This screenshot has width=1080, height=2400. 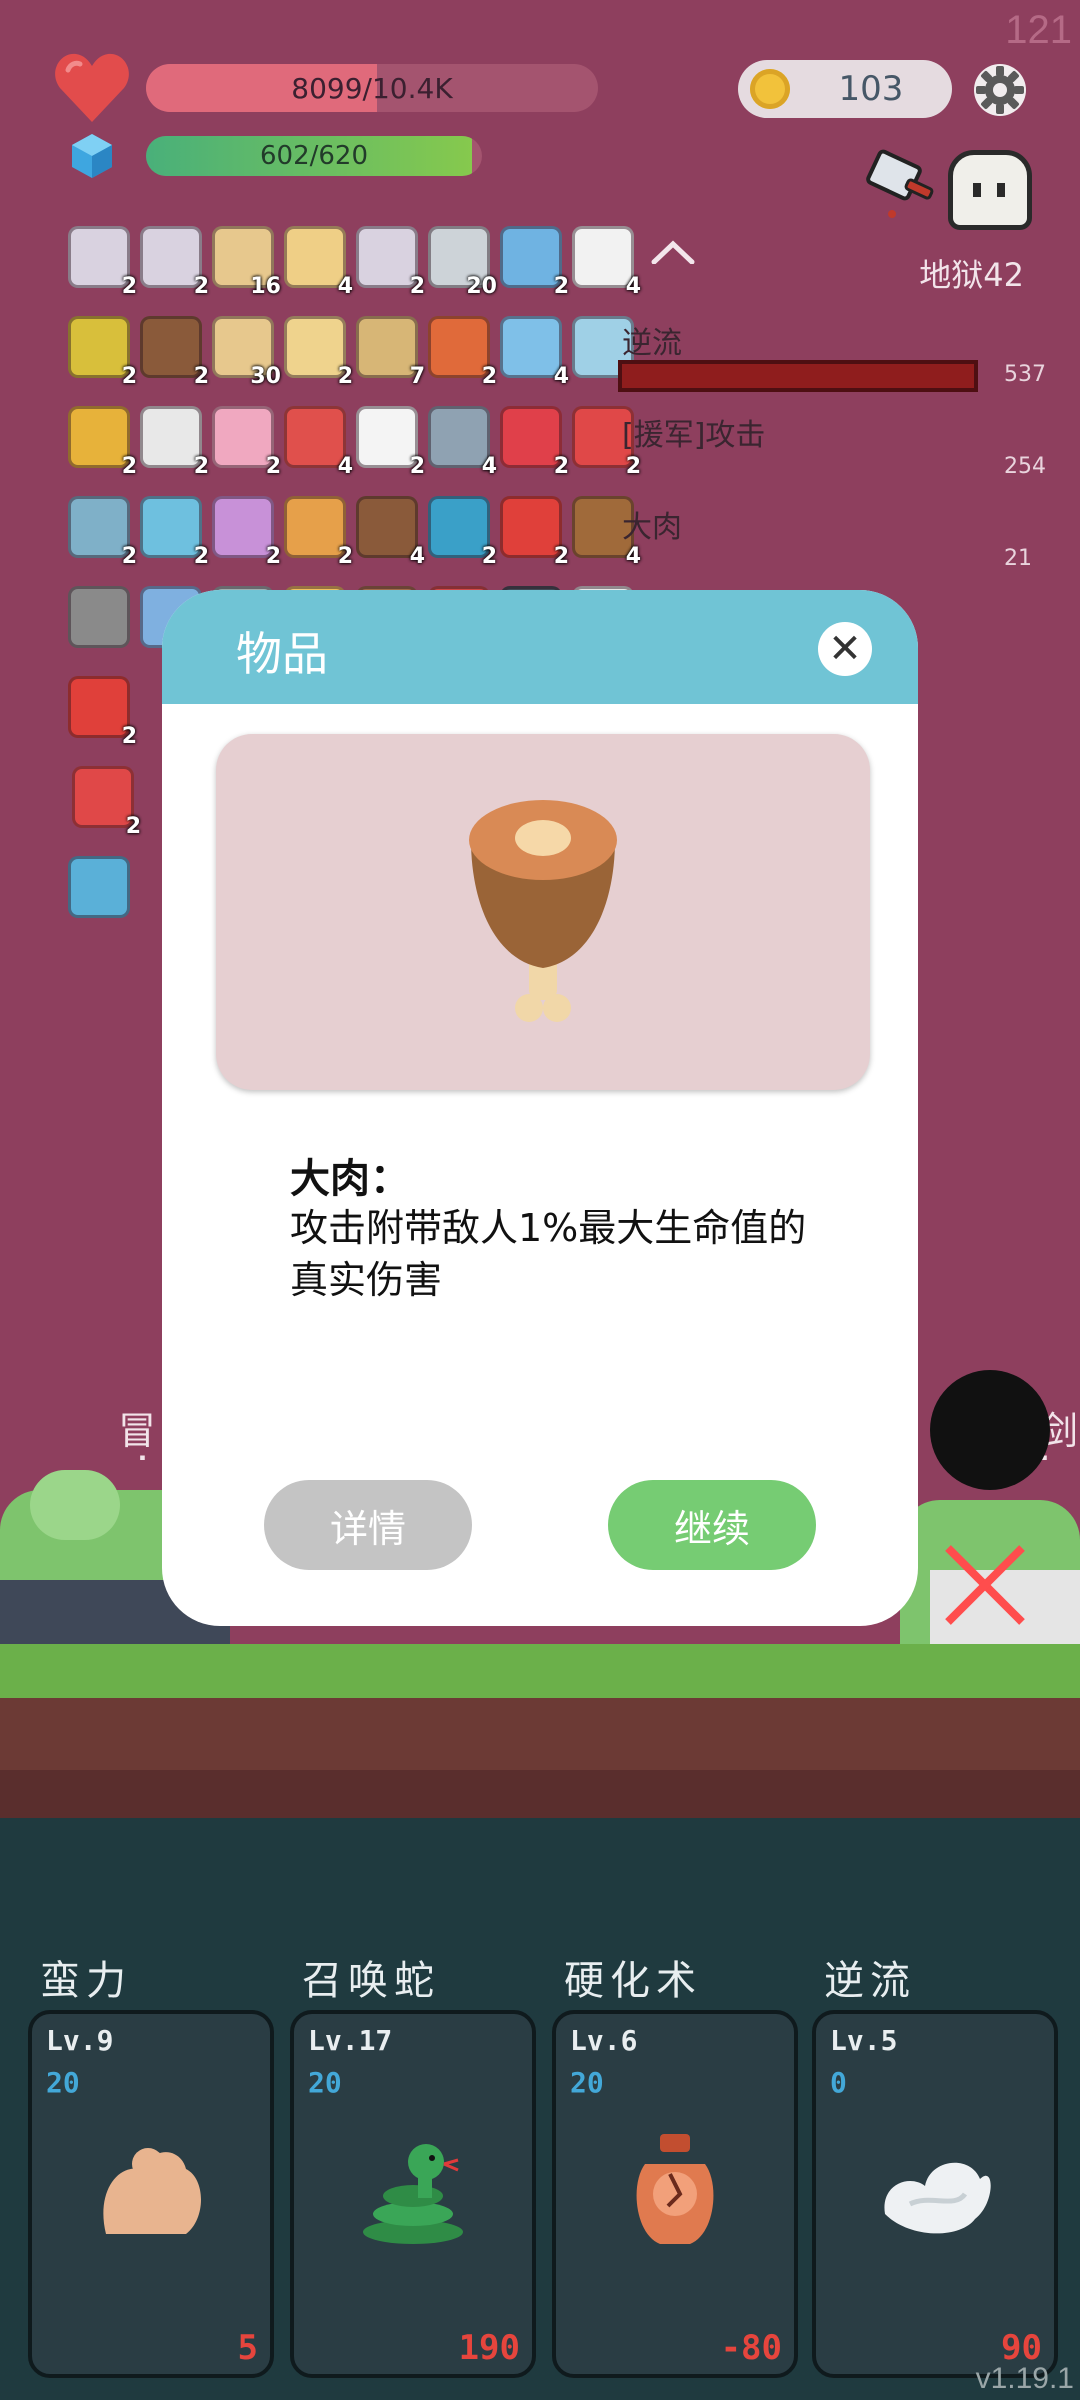 What do you see at coordinates (540, 647) in the screenshot?
I see `dialog-header: 物品 ✕` at bounding box center [540, 647].